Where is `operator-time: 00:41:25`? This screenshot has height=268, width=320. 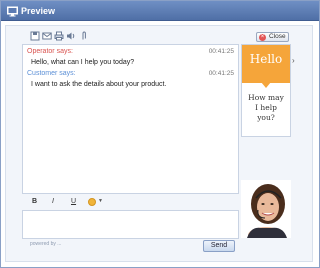 operator-time: 00:41:25 is located at coordinates (221, 51).